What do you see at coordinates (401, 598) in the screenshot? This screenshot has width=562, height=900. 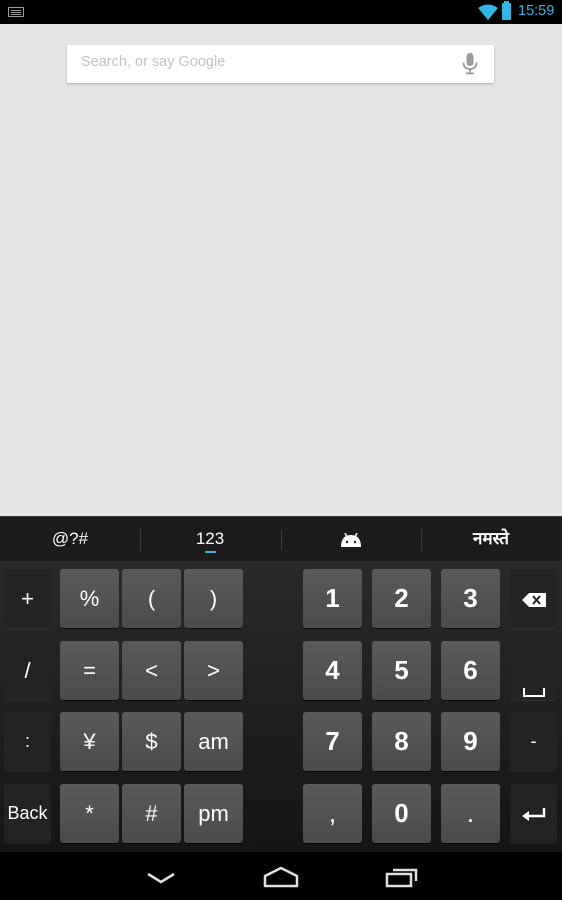 I see `key-2: 2` at bounding box center [401, 598].